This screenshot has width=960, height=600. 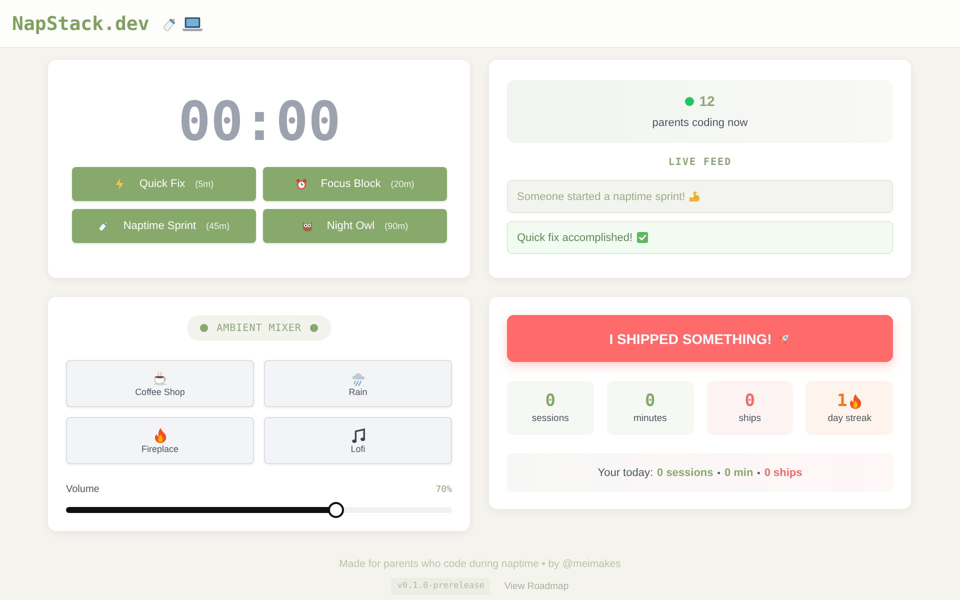 I want to click on feed-text: Quick fix accomplished!, so click(x=575, y=238).